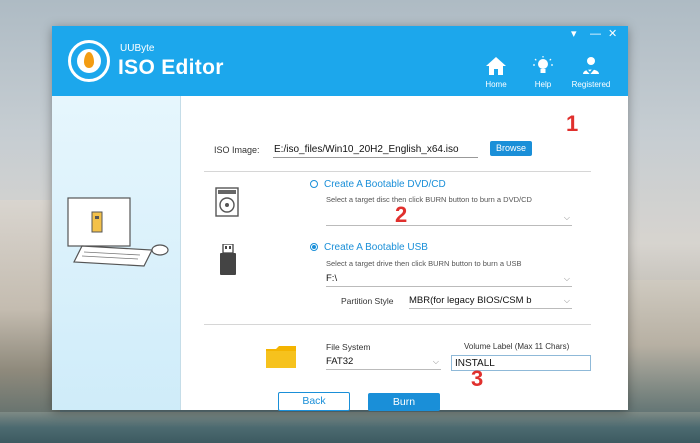  I want to click on browse-button: Browse, so click(511, 148).